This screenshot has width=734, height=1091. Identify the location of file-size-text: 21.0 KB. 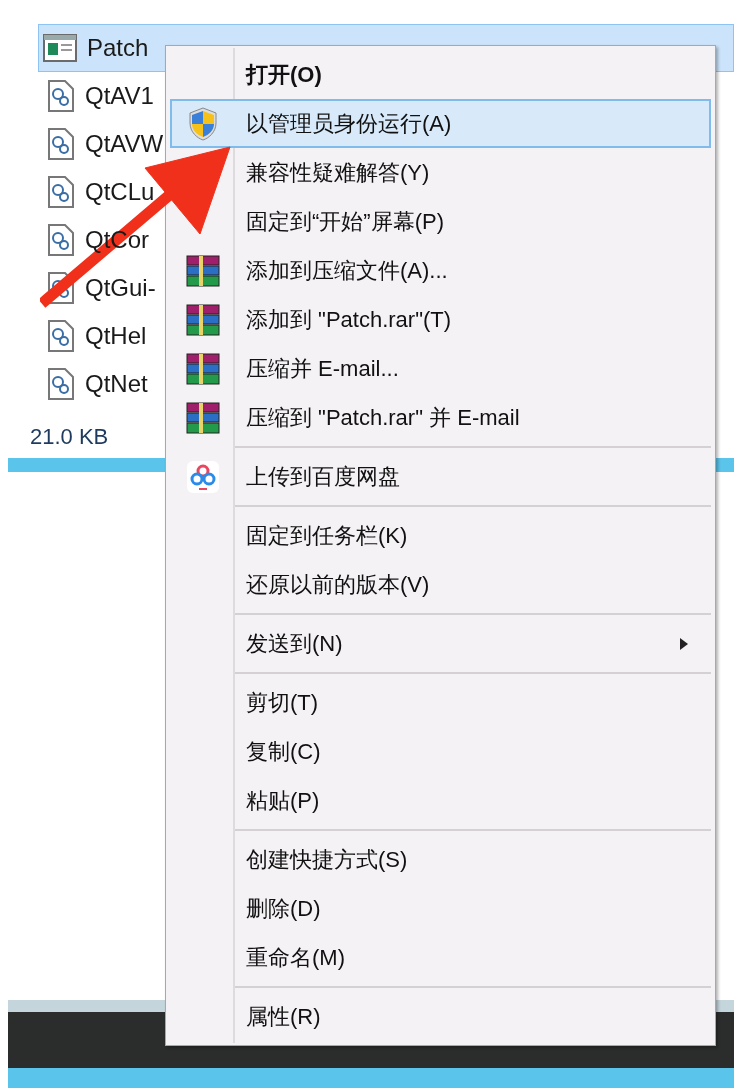
(69, 436).